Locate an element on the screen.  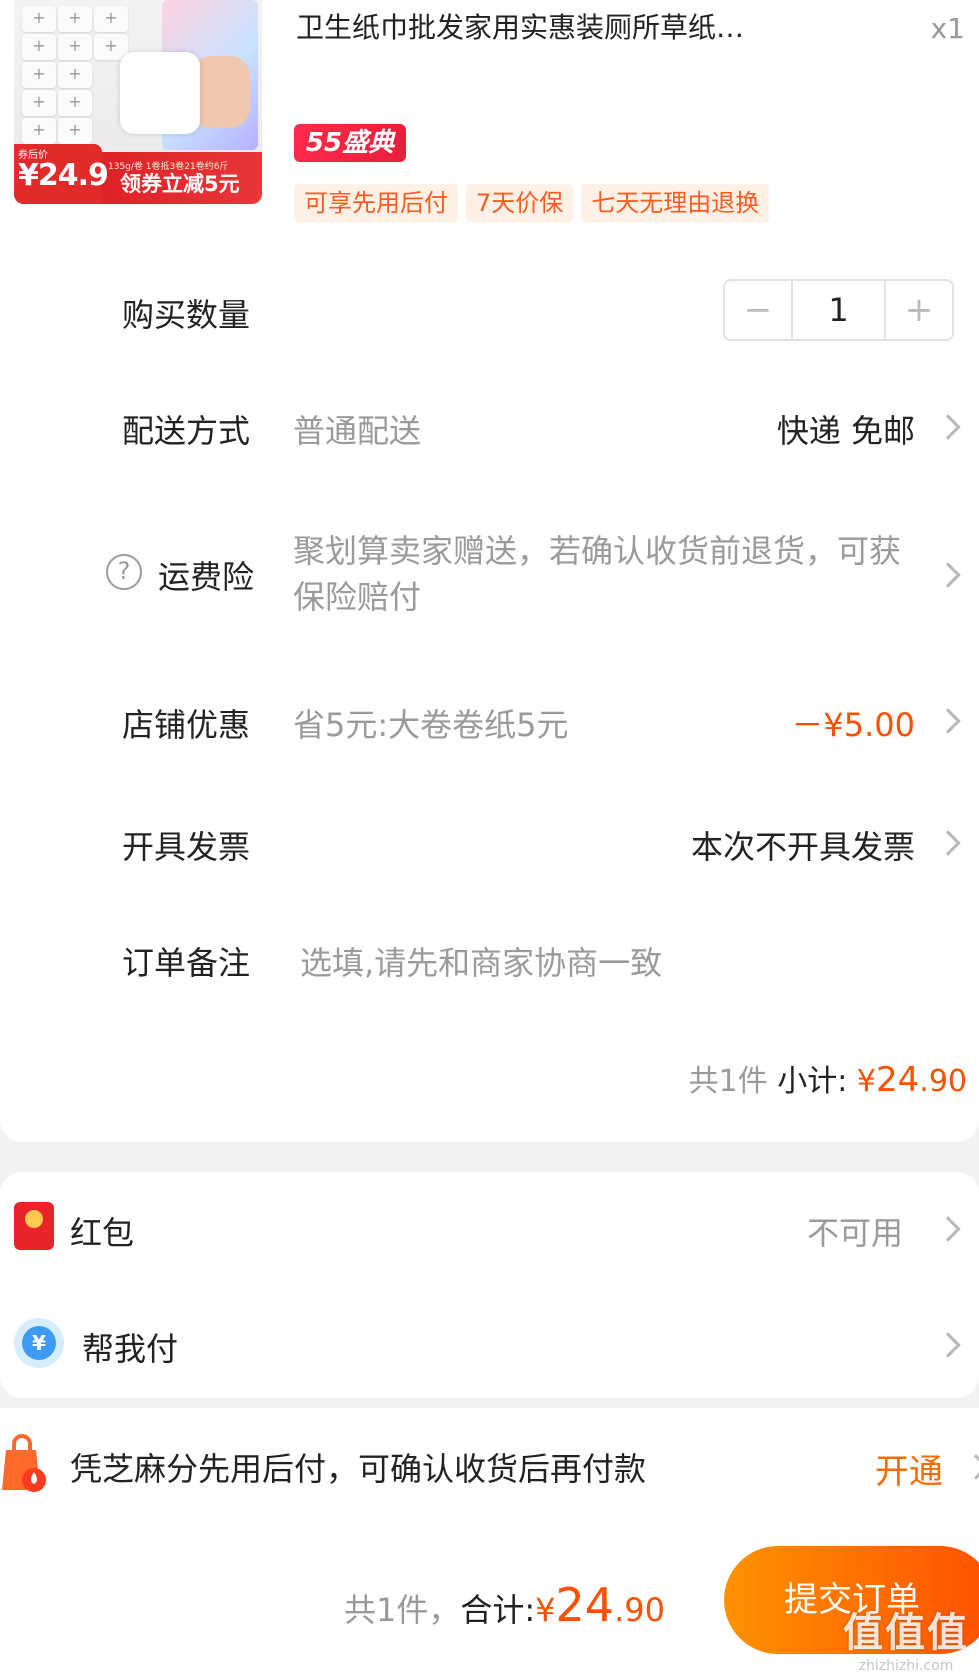
coupon-price-box: 券后价 ¥24.9 is located at coordinates (61, 174).